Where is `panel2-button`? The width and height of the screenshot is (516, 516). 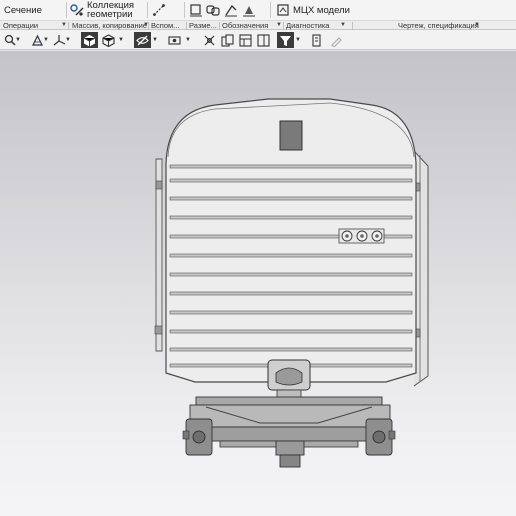 panel2-button is located at coordinates (263, 40).